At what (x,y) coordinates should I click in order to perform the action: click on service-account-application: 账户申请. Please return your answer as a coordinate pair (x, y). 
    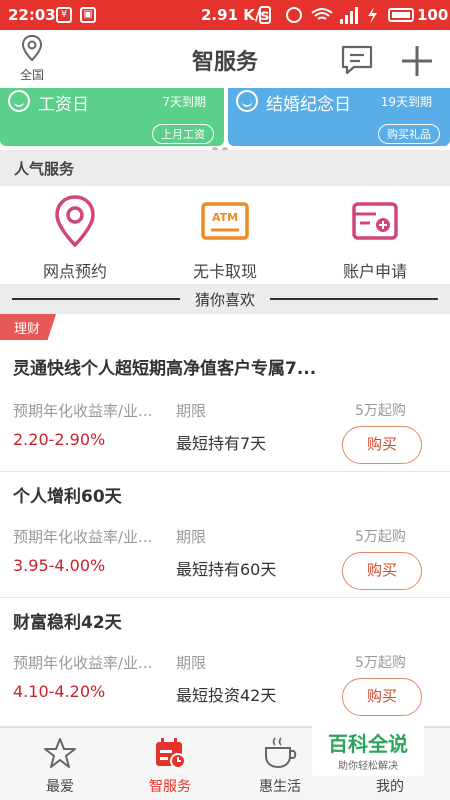
    Looking at the image, I should click on (375, 238).